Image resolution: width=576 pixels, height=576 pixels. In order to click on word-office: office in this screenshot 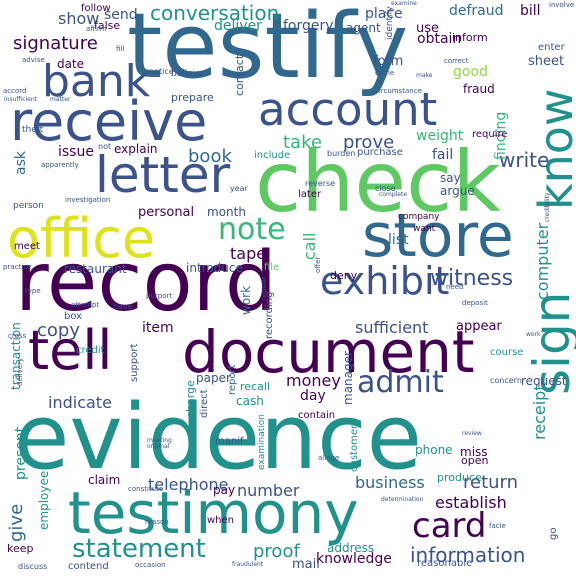, I will do `click(81, 238)`.